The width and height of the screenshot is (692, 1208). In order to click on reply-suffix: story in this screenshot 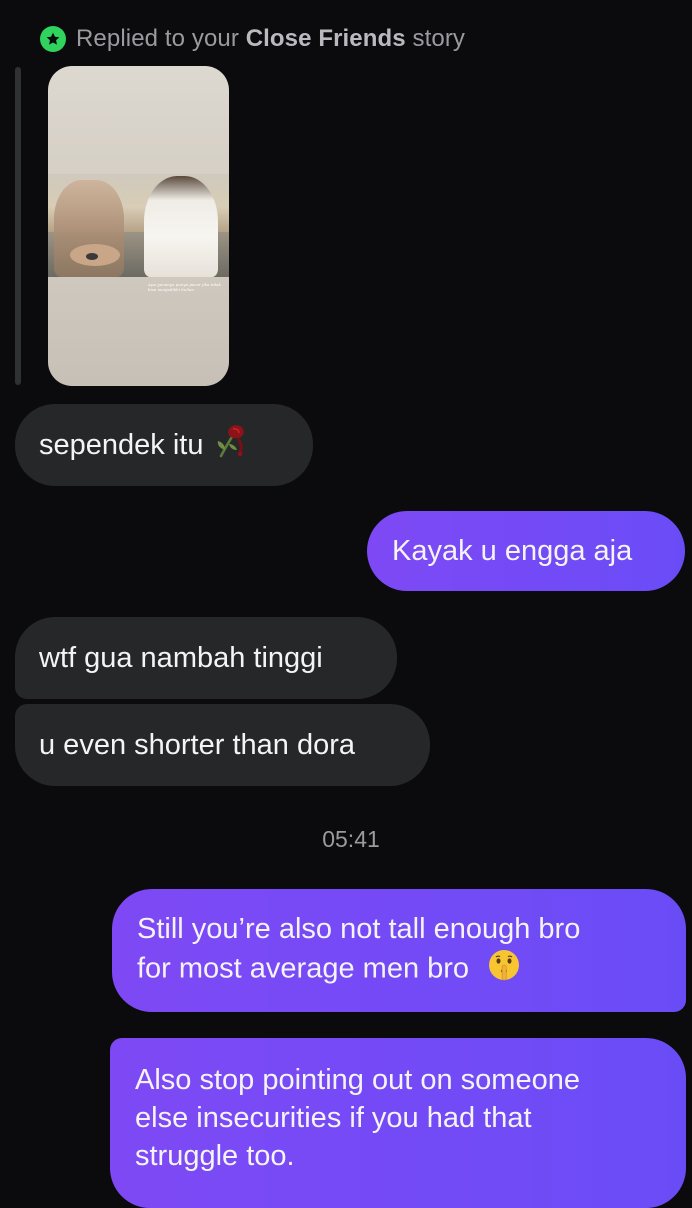, I will do `click(439, 38)`.